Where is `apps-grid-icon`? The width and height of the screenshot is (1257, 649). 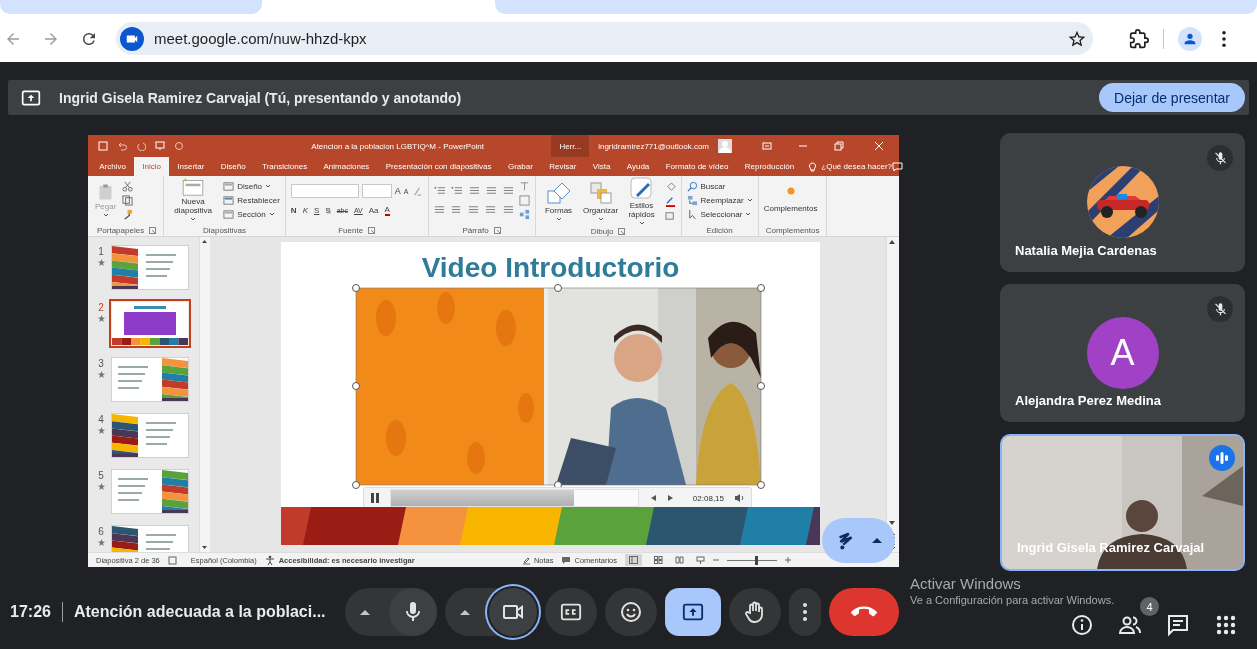 apps-grid-icon is located at coordinates (1226, 625).